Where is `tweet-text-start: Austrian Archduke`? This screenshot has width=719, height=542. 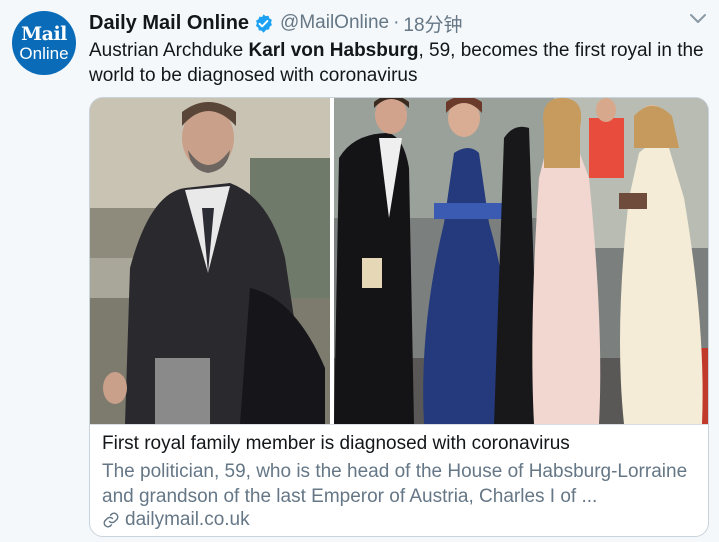 tweet-text-start: Austrian Archduke is located at coordinates (169, 50).